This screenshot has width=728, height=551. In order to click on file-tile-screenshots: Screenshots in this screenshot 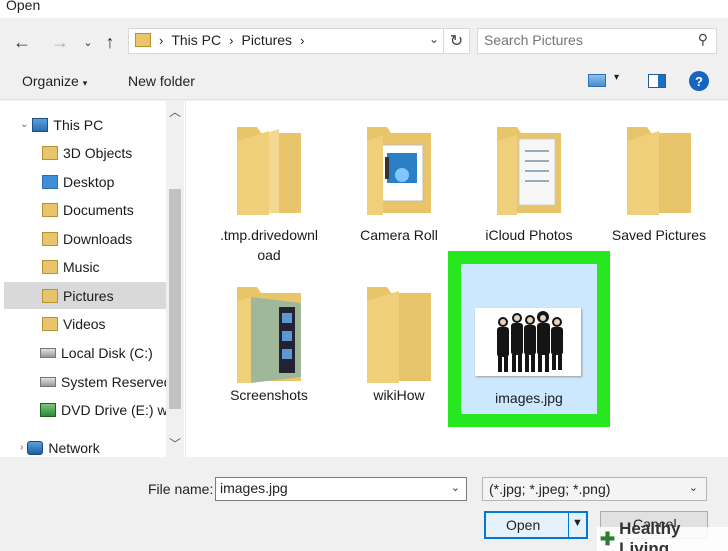, I will do `click(269, 341)`.